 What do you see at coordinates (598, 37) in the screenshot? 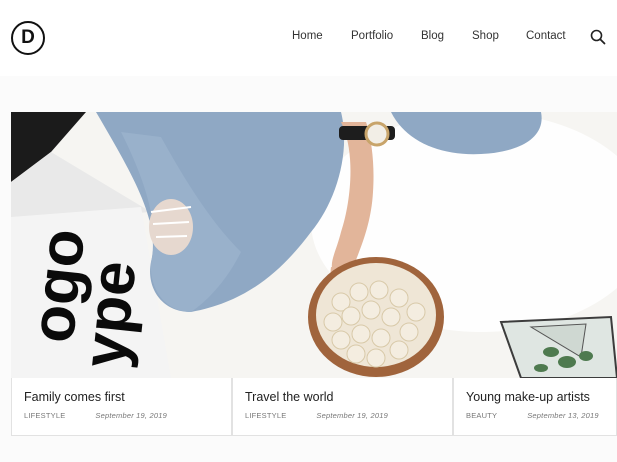
I see `search-icon` at bounding box center [598, 37].